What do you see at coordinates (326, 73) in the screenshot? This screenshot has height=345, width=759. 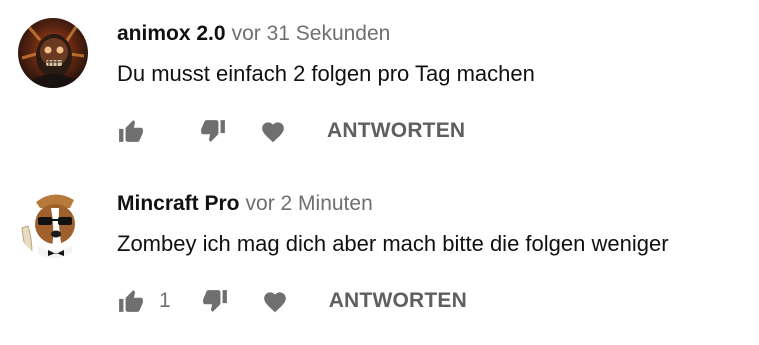 I see `comment-text: Du musst einfach 2 folgen pro Tag machen` at bounding box center [326, 73].